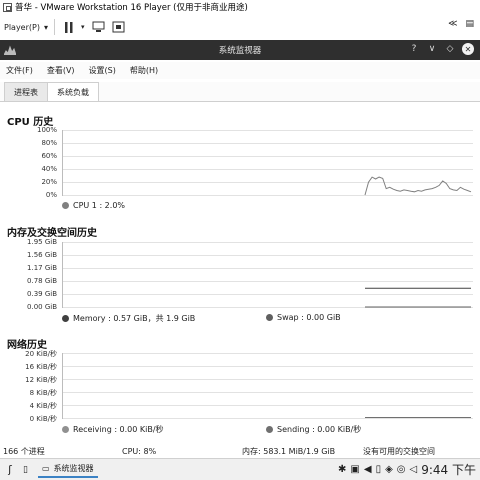  What do you see at coordinates (41, 367) in the screenshot?
I see `network-tick-label: 16 KiB/秒` at bounding box center [41, 367].